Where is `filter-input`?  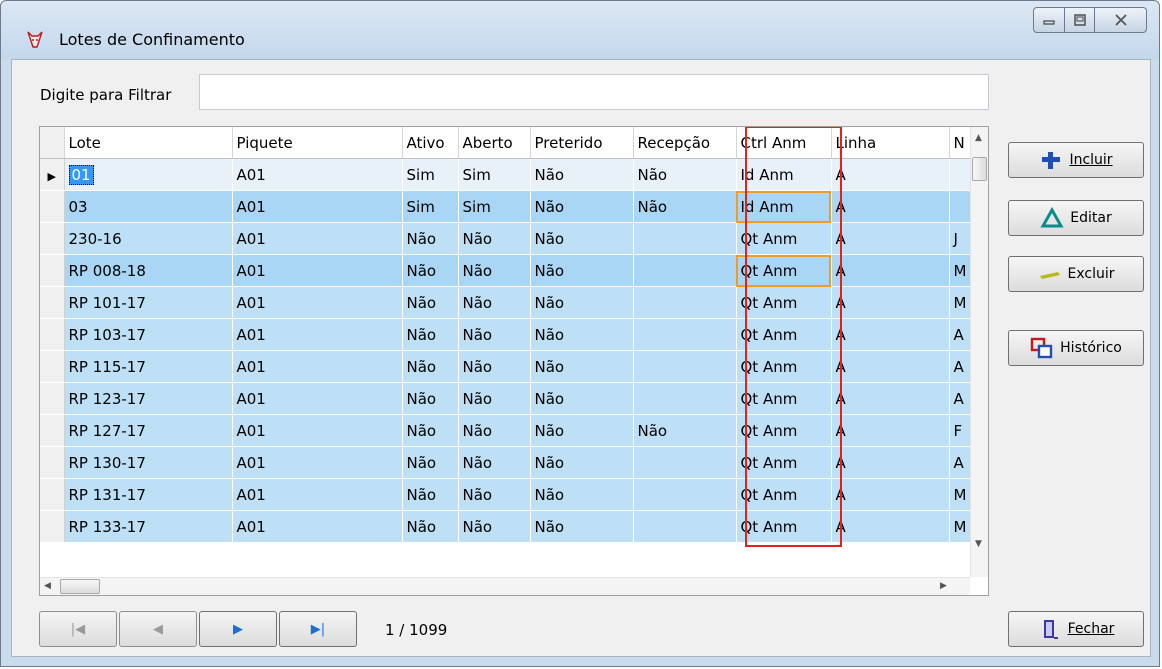
filter-input is located at coordinates (594, 92).